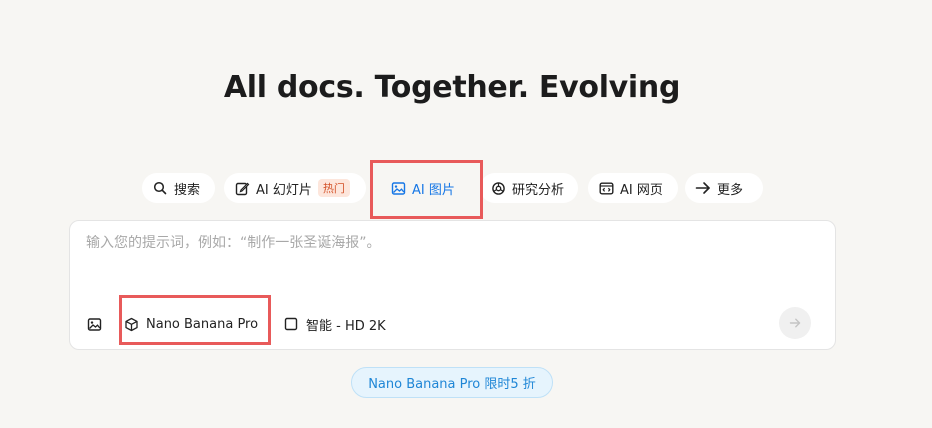 The height and width of the screenshot is (428, 932). What do you see at coordinates (202, 324) in the screenshot?
I see `model-label: Nano Banana Pro` at bounding box center [202, 324].